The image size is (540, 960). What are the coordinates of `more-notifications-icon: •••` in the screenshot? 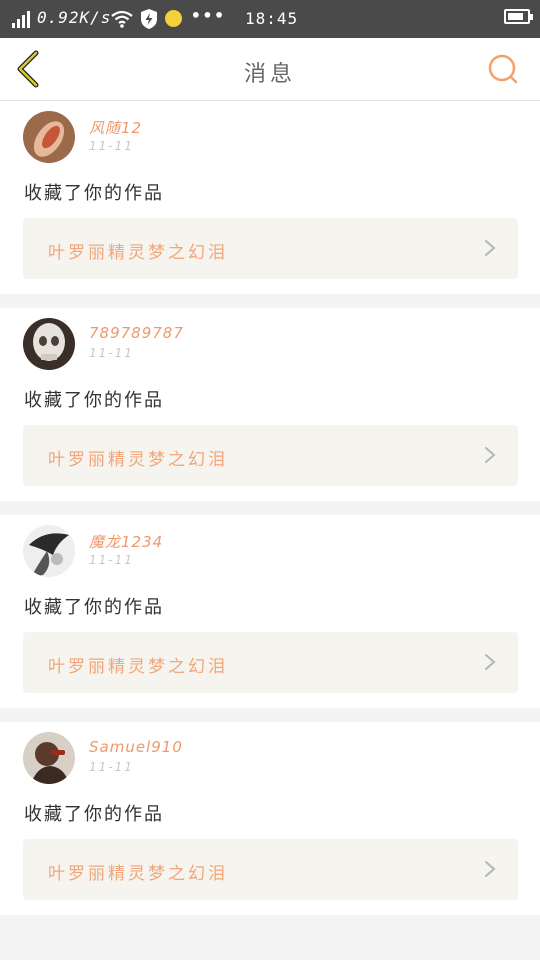 It's located at (208, 15).